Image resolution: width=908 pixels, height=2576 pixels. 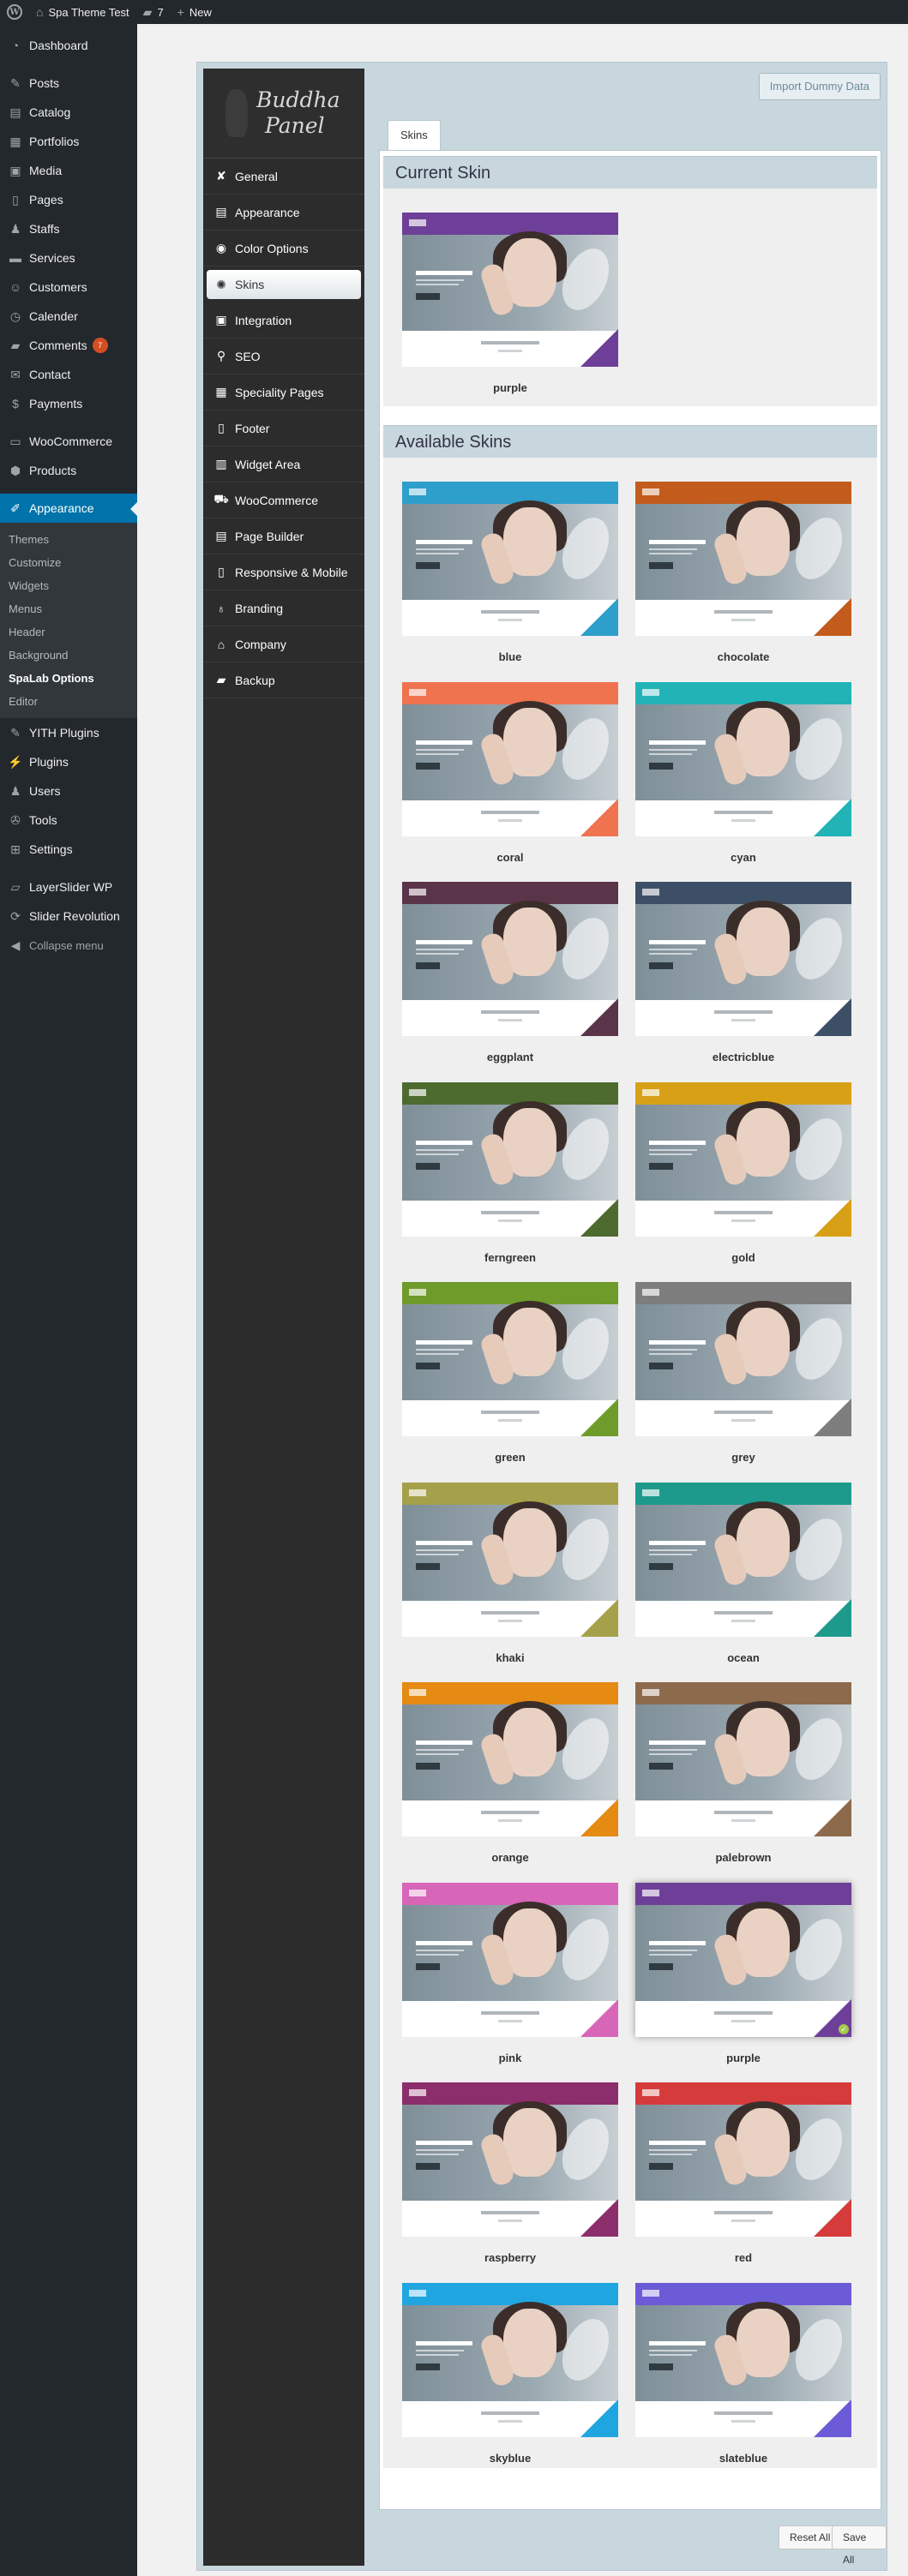 What do you see at coordinates (43, 820) in the screenshot?
I see `menu-label: Tools` at bounding box center [43, 820].